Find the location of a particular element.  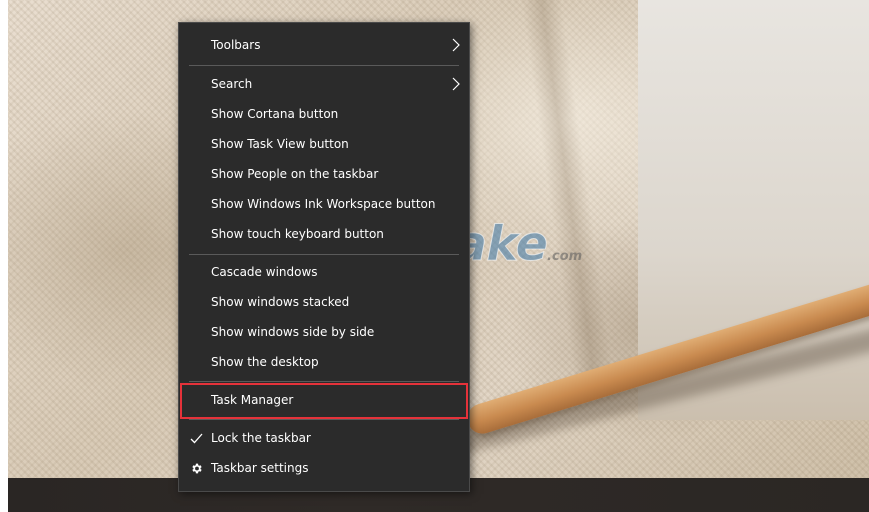

menu-item-label: Show the desktop is located at coordinates (265, 362).